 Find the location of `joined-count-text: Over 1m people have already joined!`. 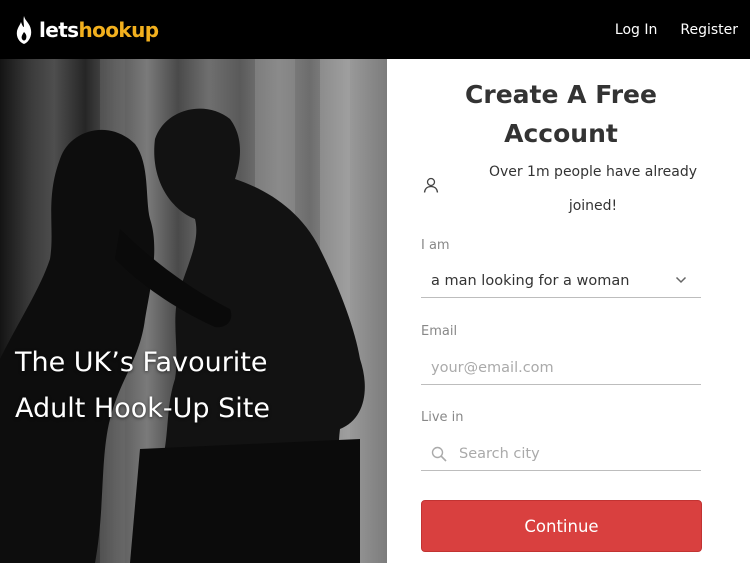

joined-count-text: Over 1m people have already joined! is located at coordinates (593, 189).